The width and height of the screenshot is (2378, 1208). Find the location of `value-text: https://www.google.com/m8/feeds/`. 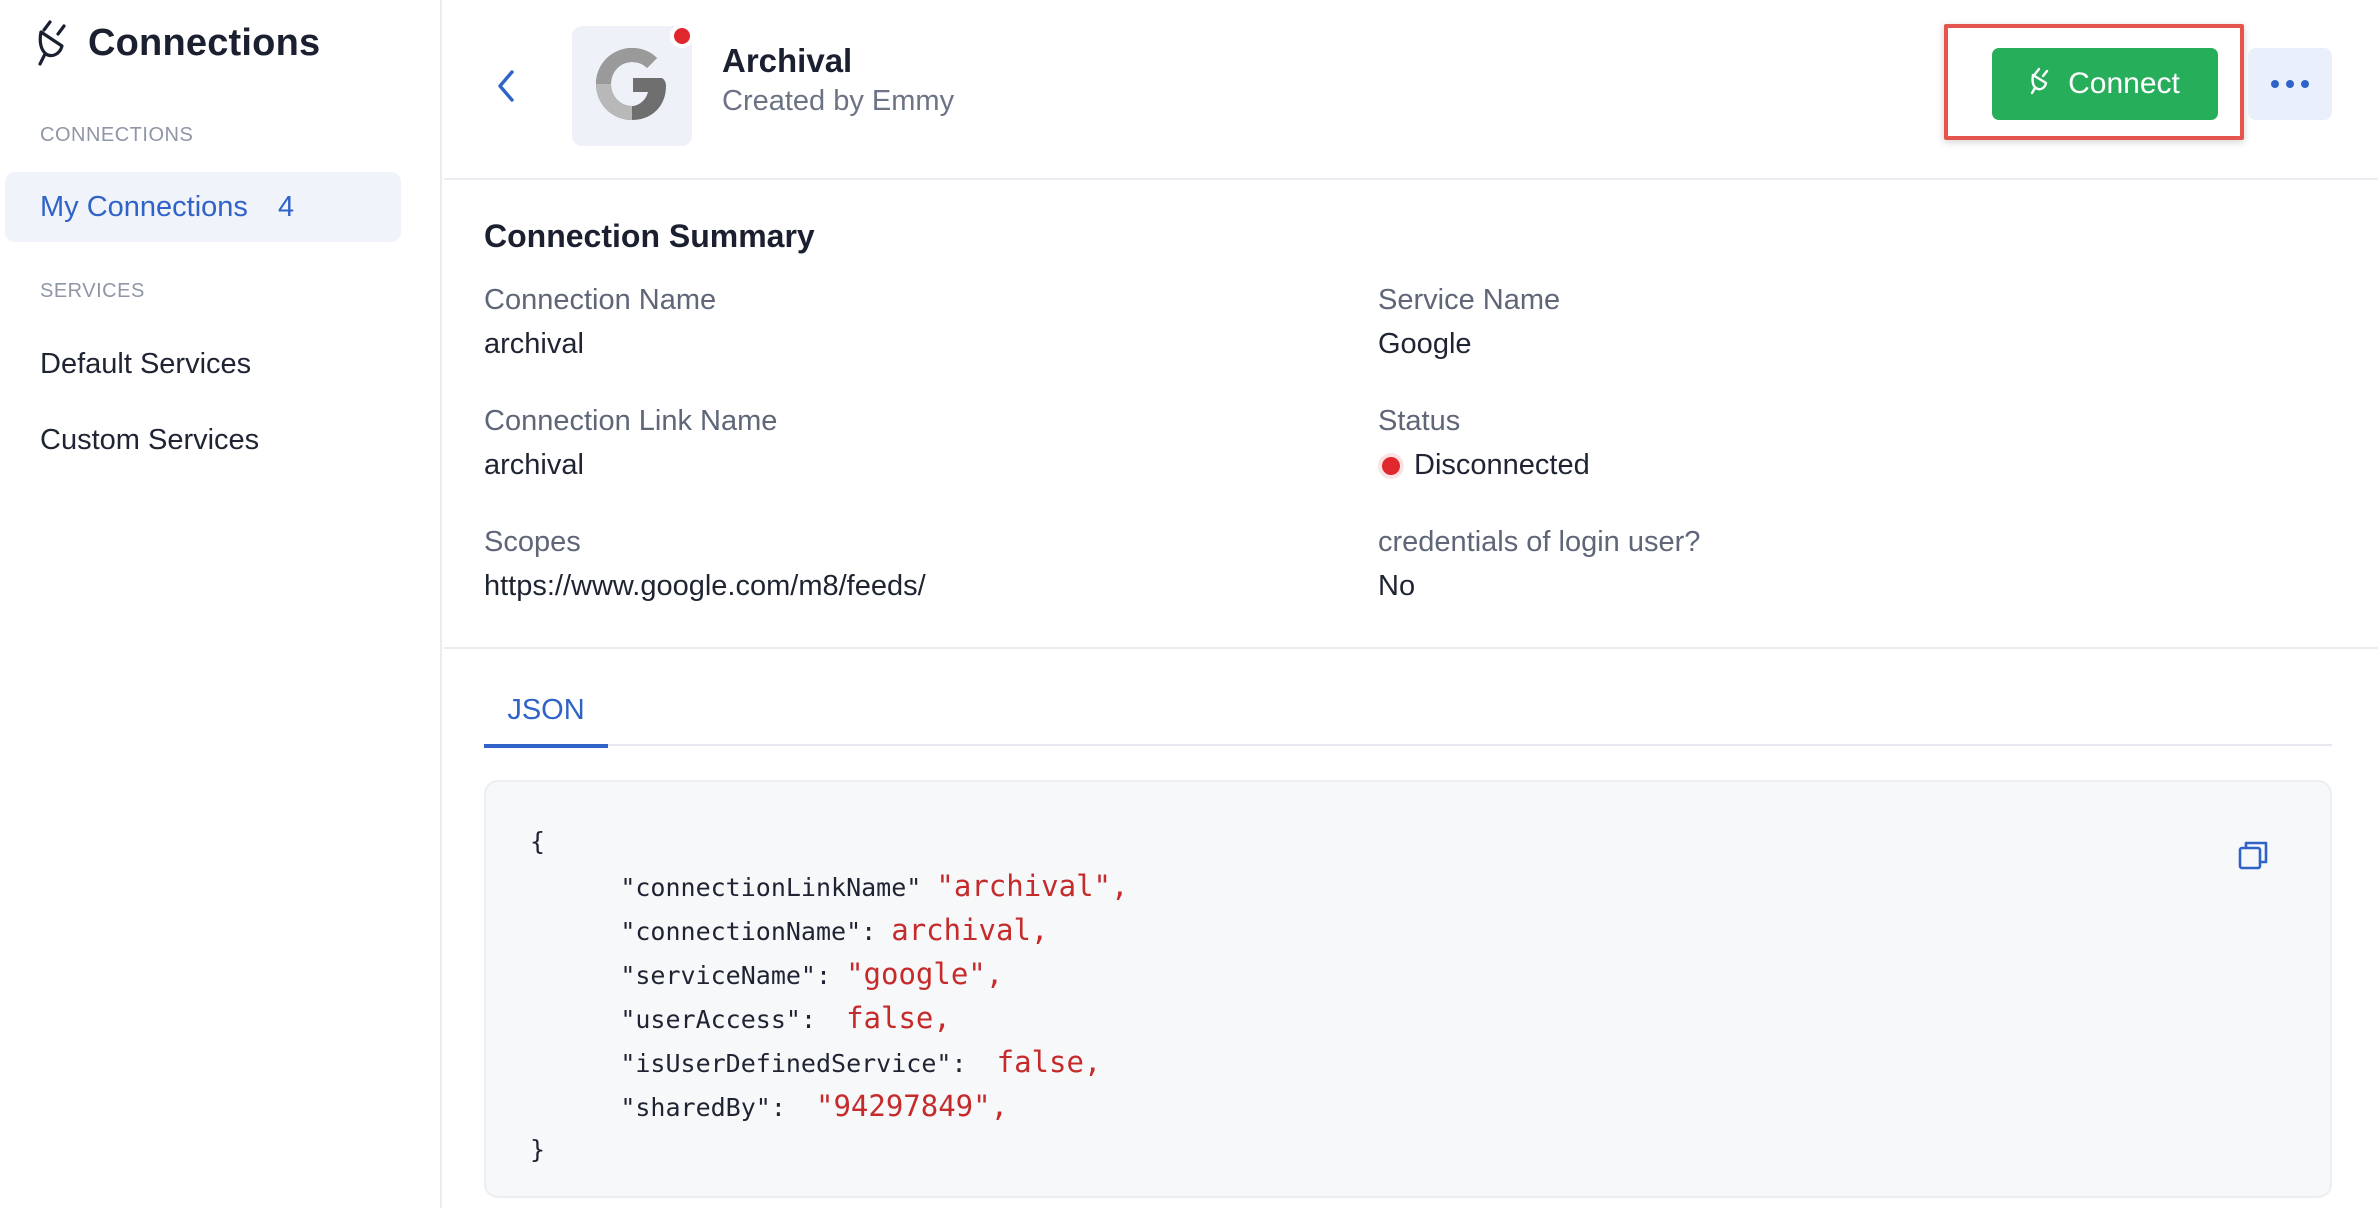

value-text: https://www.google.com/m8/feeds/ is located at coordinates (705, 586).